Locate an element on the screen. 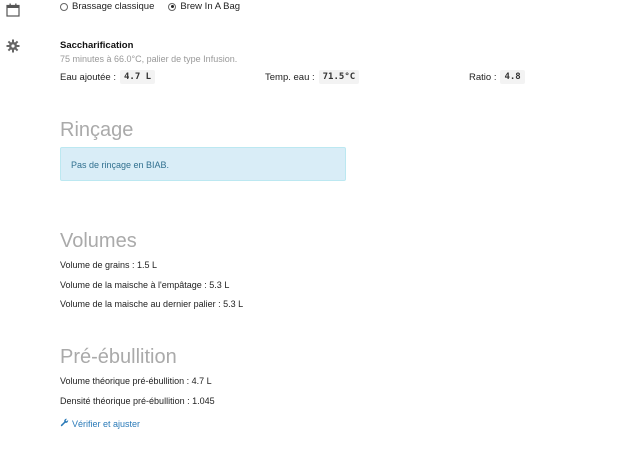 Image resolution: width=640 pixels, height=453 pixels. radio-brew-in-a-bag: Brew In A Bag is located at coordinates (204, 6).